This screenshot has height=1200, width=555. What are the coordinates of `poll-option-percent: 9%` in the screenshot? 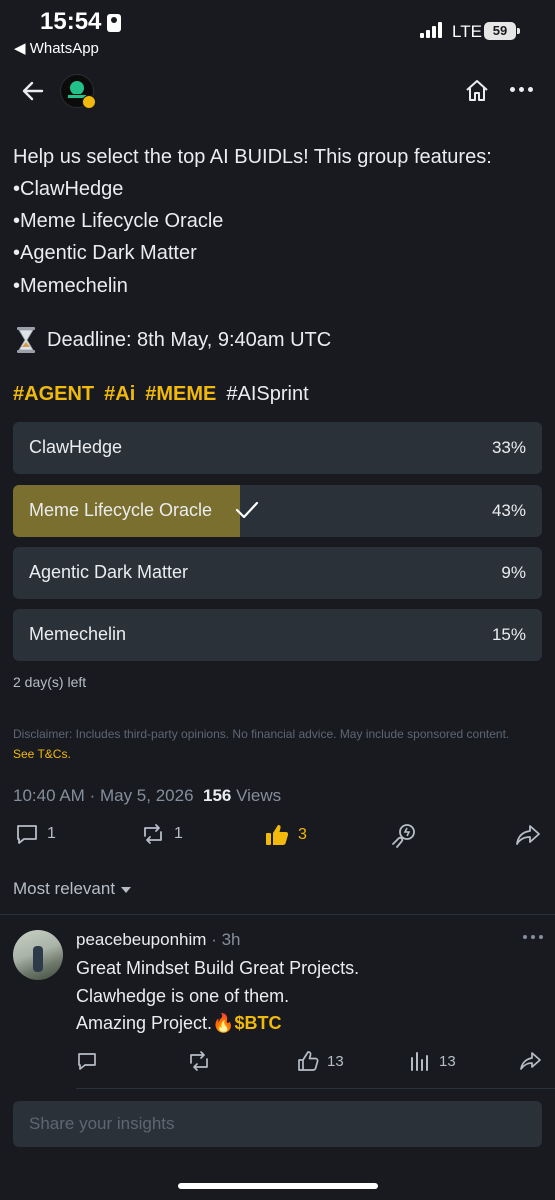 It's located at (513, 572).